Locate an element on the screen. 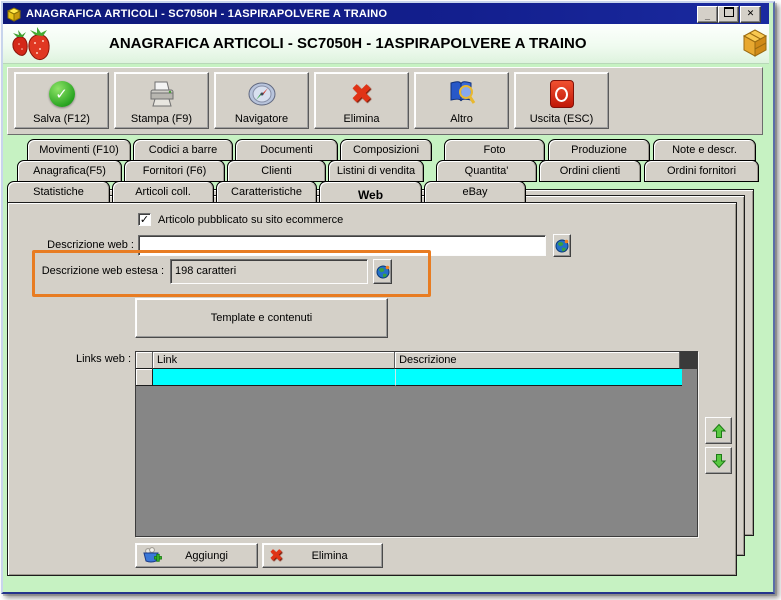  descrizione-web-globe-button is located at coordinates (562, 245).